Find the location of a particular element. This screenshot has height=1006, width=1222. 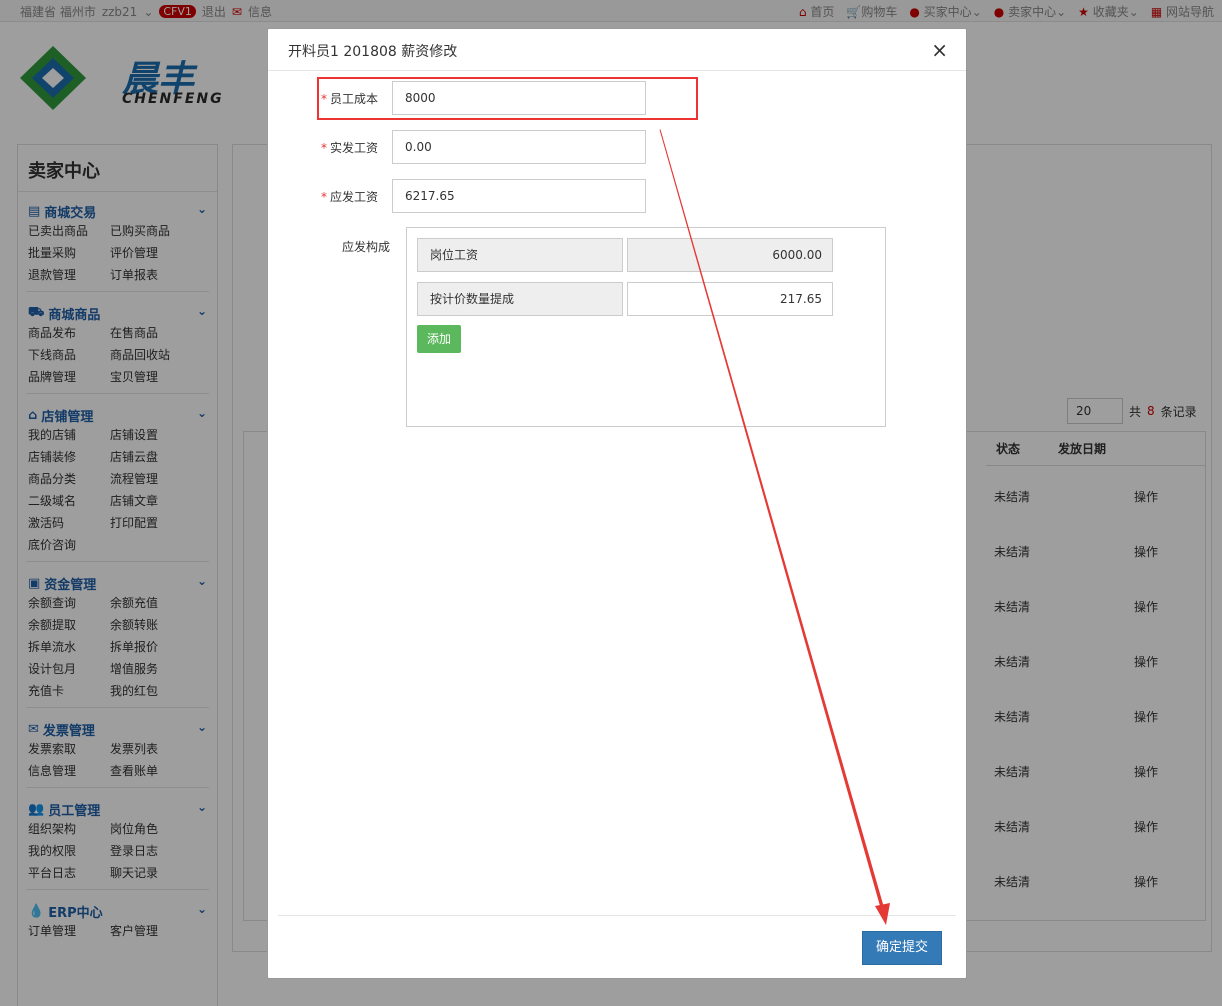

add-button: 添加 is located at coordinates (439, 339).